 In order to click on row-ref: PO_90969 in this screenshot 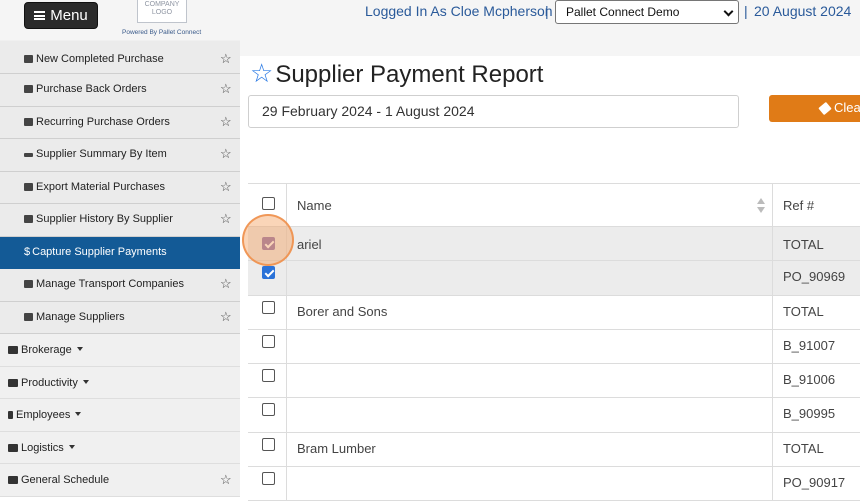, I will do `click(814, 277)`.